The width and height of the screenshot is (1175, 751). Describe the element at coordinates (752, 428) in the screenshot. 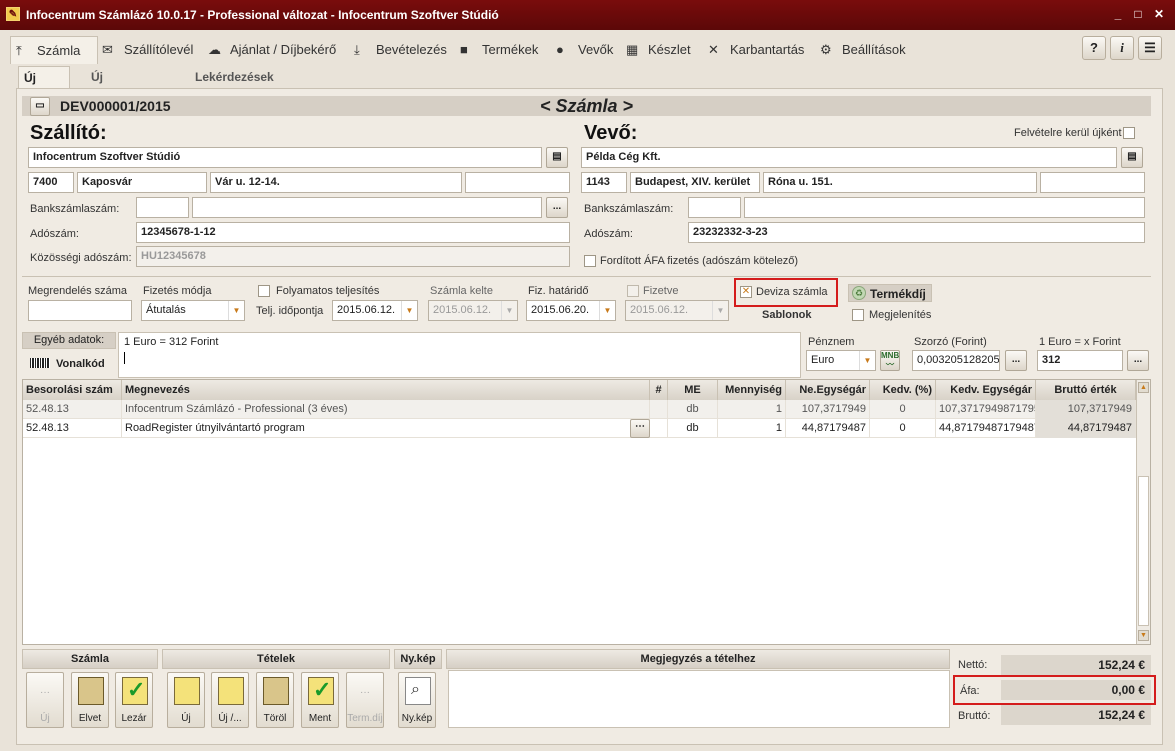

I see `table-cell: 1` at that location.